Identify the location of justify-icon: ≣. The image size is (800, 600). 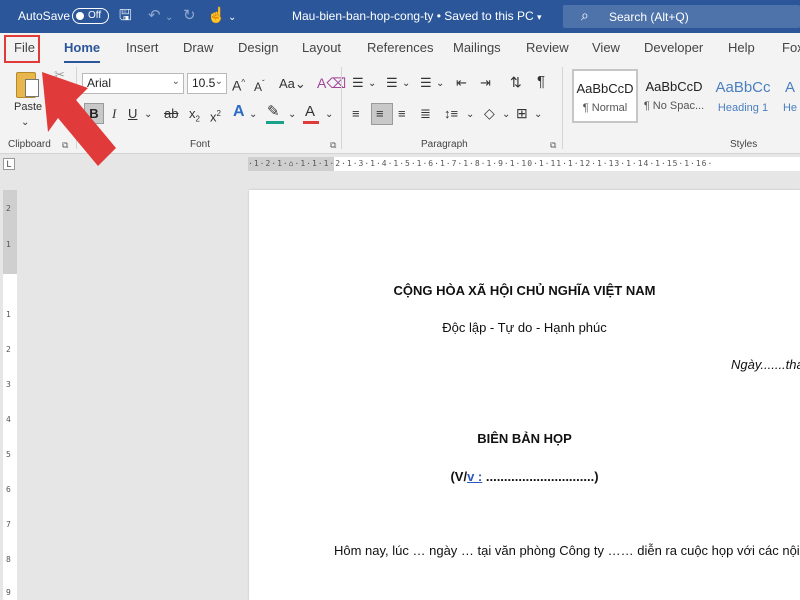
(425, 114).